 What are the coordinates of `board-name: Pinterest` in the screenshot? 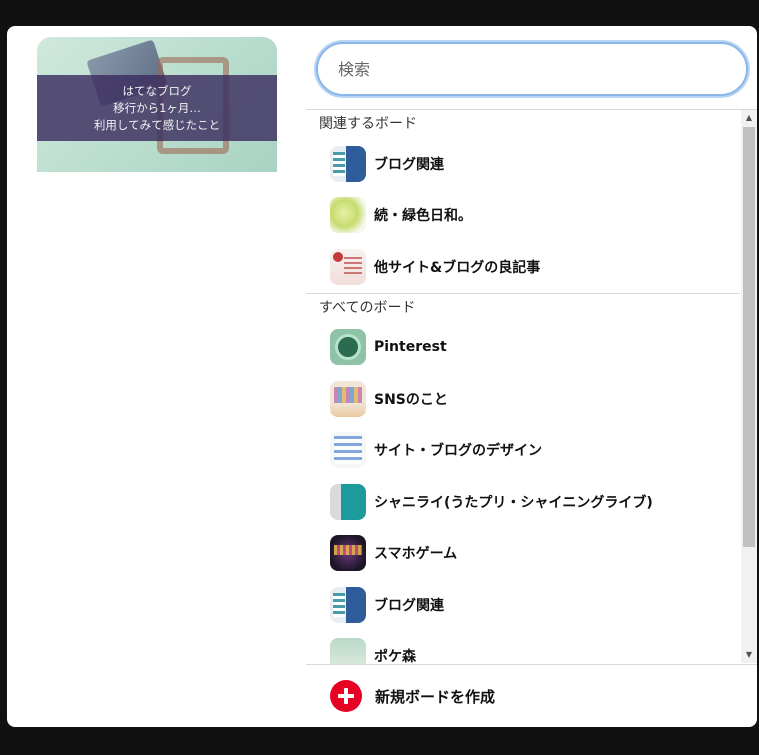 It's located at (410, 347).